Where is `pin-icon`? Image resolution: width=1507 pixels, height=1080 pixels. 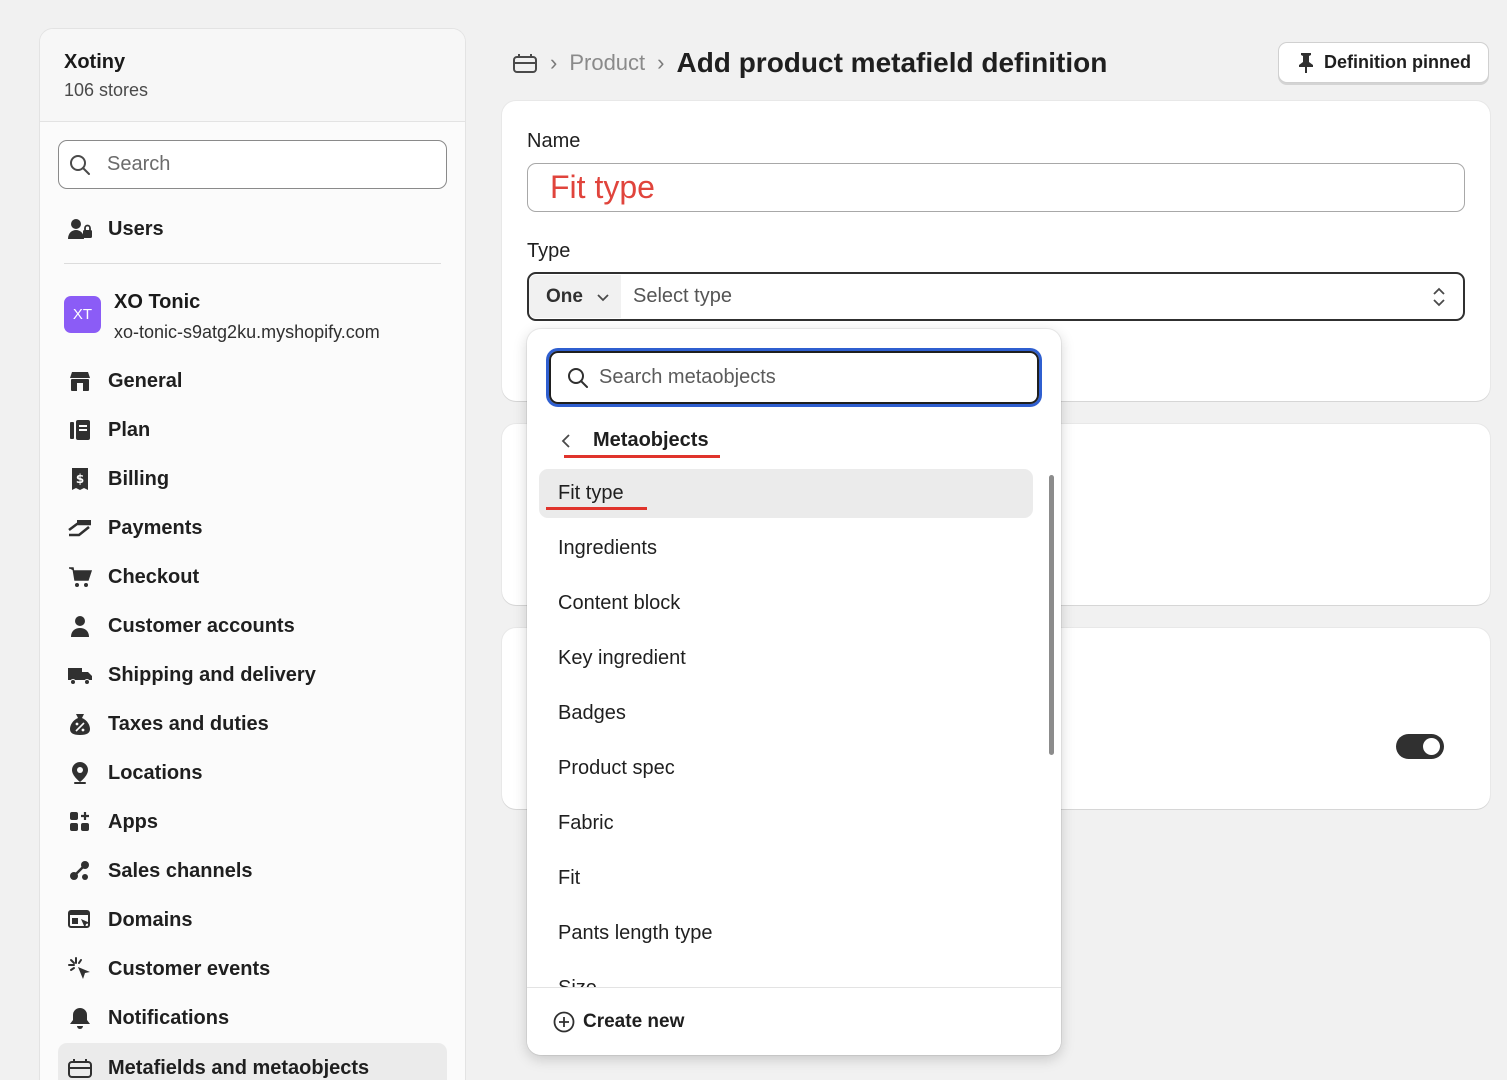
pin-icon is located at coordinates (1306, 63).